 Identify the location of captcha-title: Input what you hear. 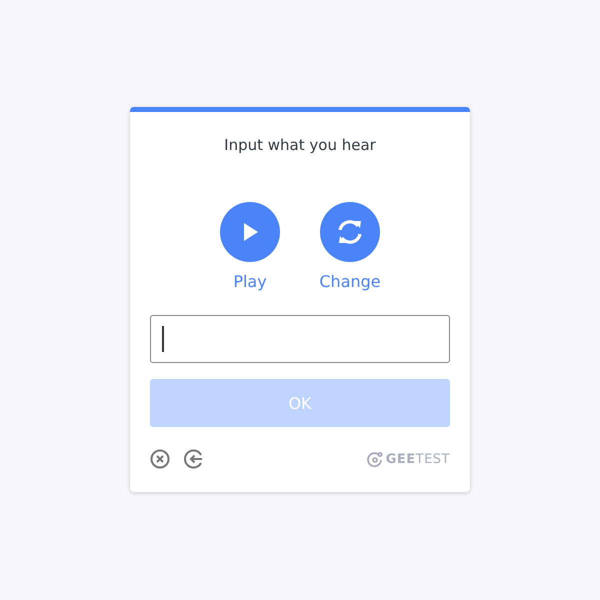
(300, 145).